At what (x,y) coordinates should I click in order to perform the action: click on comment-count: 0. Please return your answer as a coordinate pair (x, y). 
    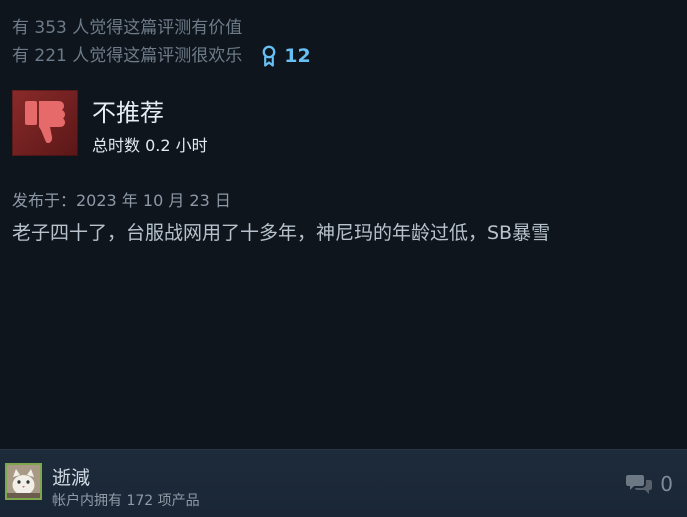
    Looking at the image, I should click on (666, 484).